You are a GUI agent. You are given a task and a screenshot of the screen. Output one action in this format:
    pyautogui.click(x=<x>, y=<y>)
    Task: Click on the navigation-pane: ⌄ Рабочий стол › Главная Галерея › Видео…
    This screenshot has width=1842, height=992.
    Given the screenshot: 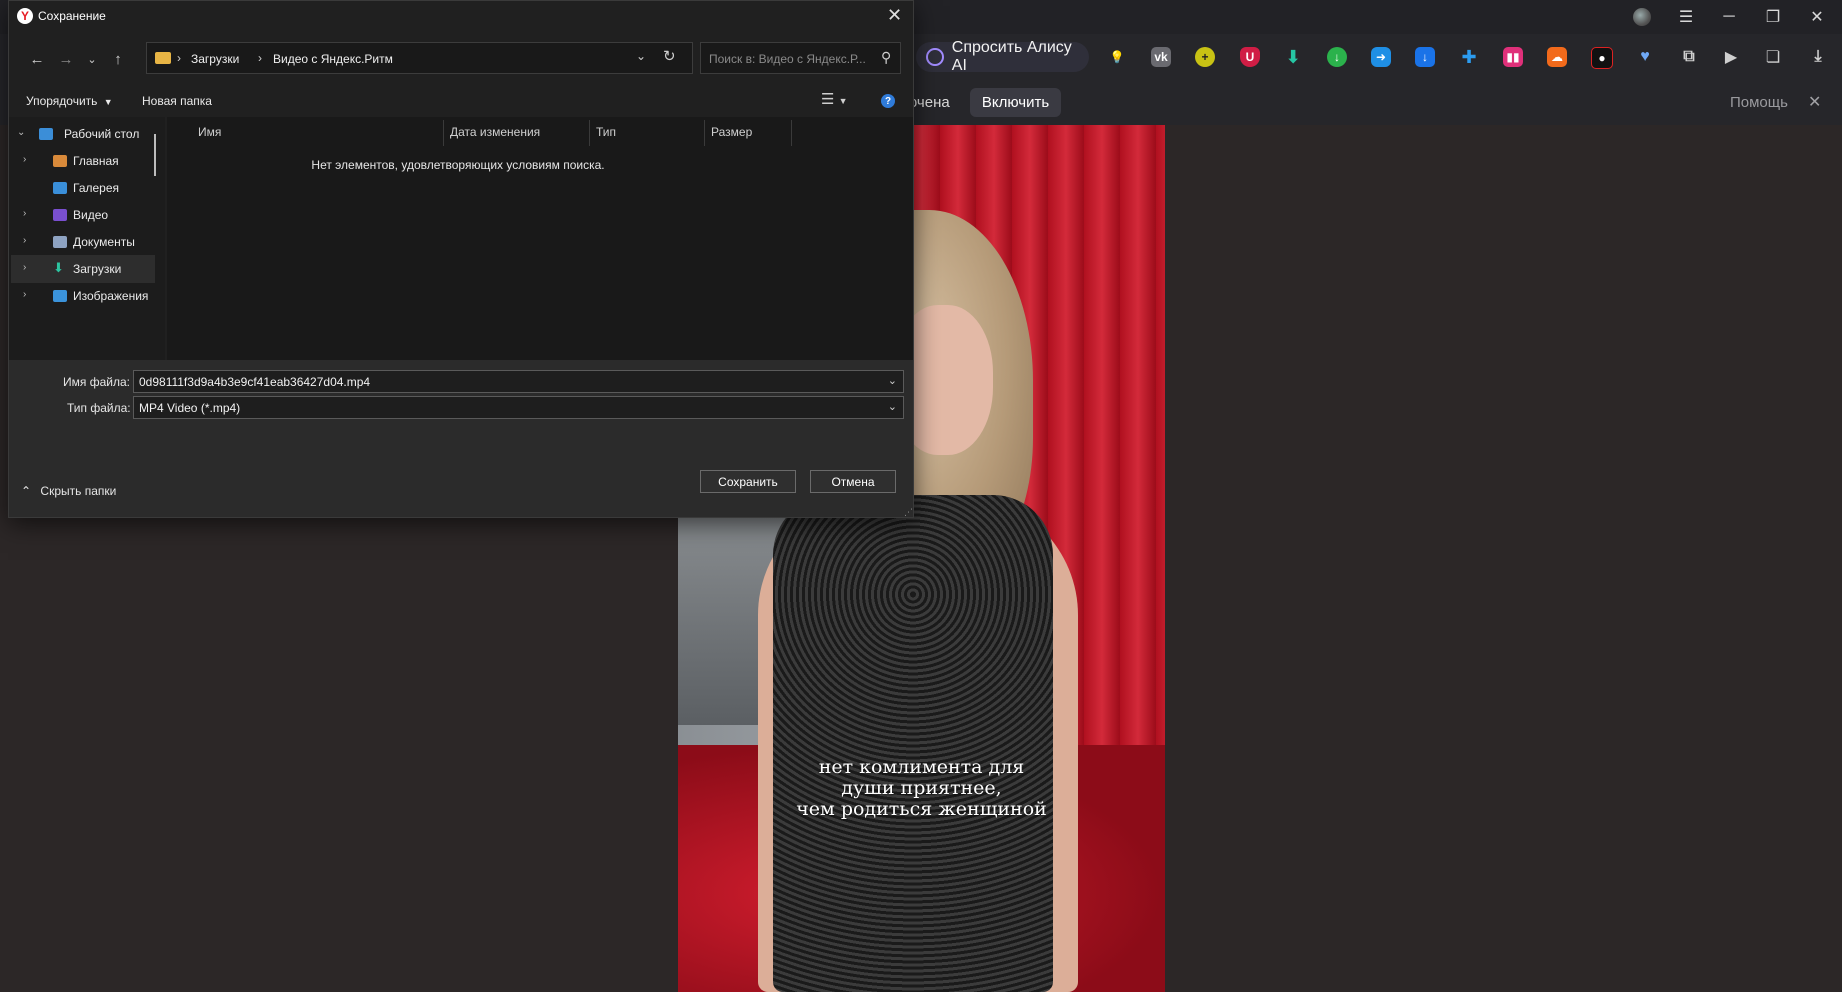 What is the action you would take?
    pyautogui.click(x=87, y=238)
    